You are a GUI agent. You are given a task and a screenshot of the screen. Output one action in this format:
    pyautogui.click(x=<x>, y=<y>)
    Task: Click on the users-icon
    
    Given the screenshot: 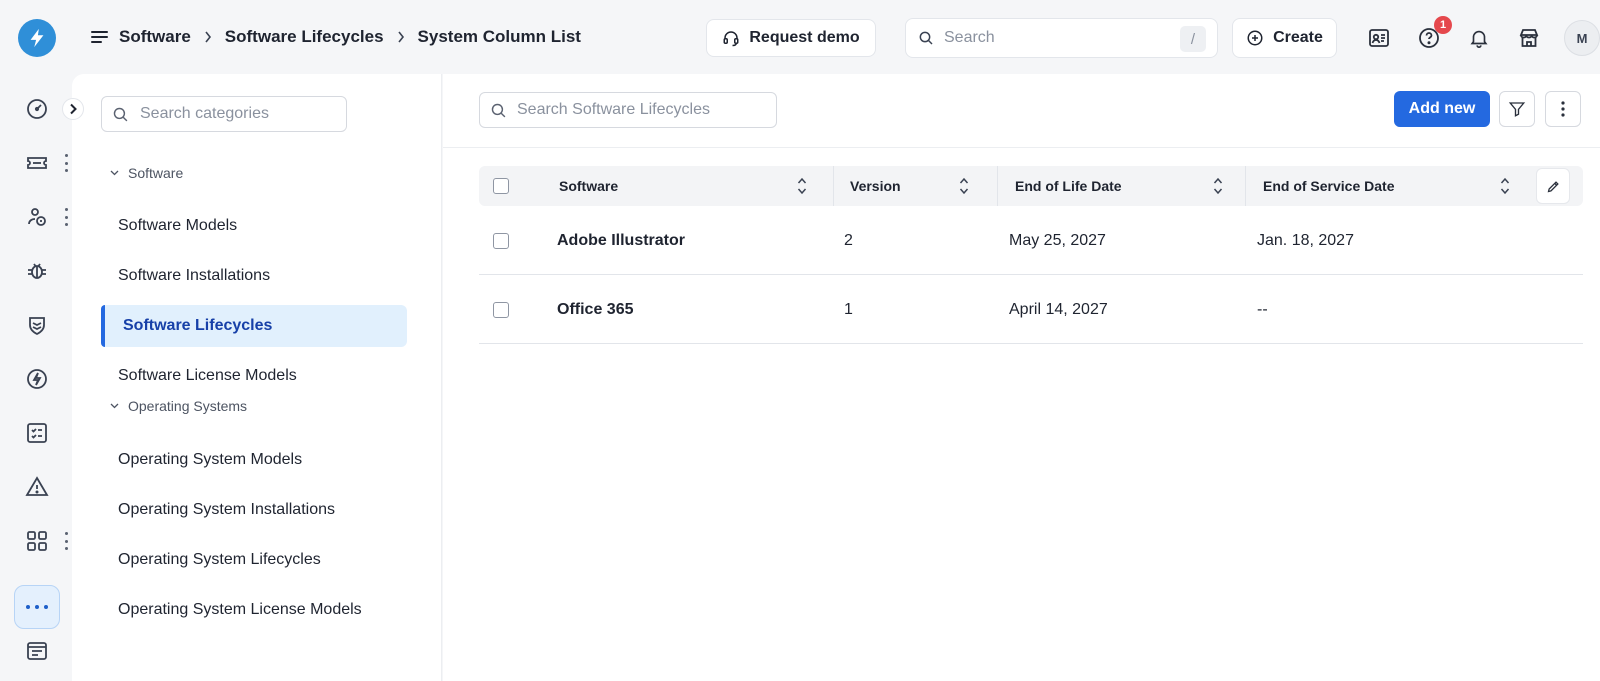 What is the action you would take?
    pyautogui.click(x=37, y=217)
    